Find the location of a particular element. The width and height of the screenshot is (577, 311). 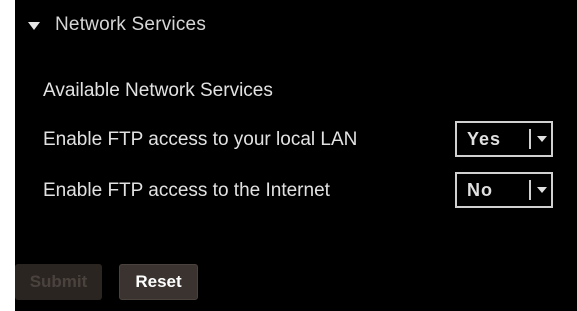

triangle-down-icon is located at coordinates (34, 25).